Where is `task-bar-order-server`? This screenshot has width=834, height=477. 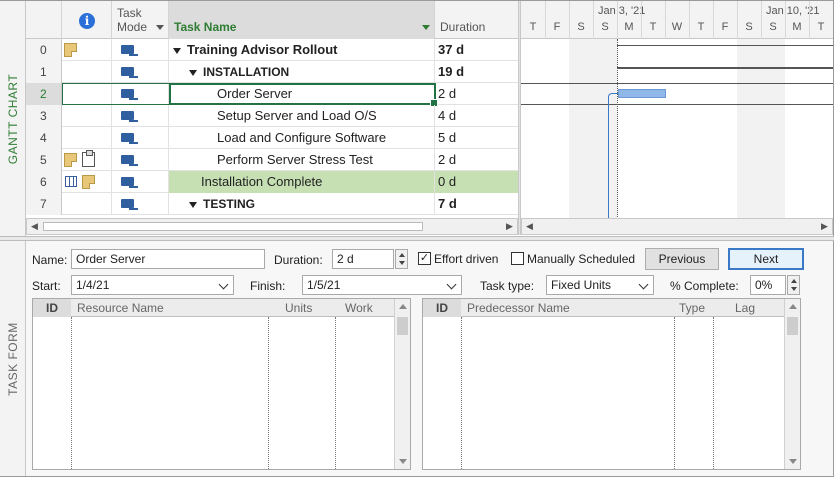 task-bar-order-server is located at coordinates (642, 93).